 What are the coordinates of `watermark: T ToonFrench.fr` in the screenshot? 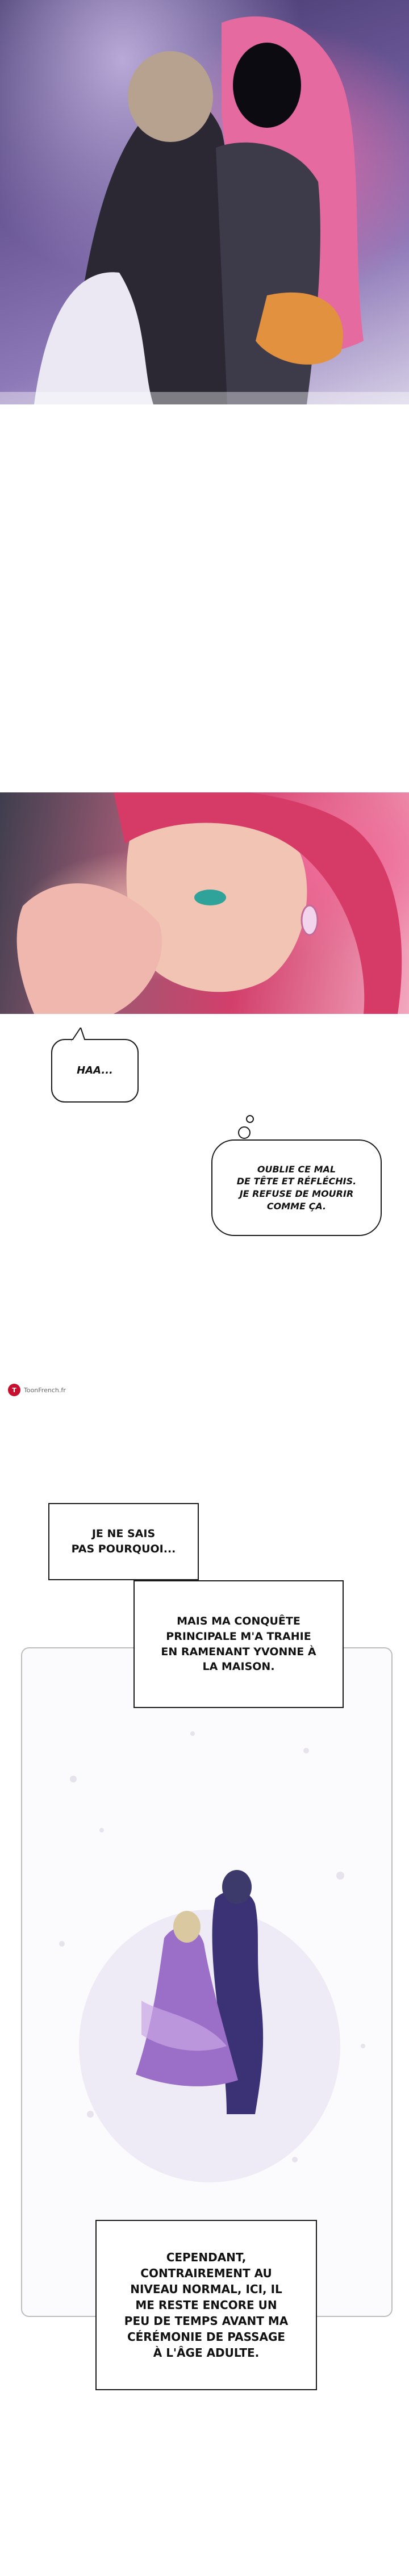 It's located at (37, 1390).